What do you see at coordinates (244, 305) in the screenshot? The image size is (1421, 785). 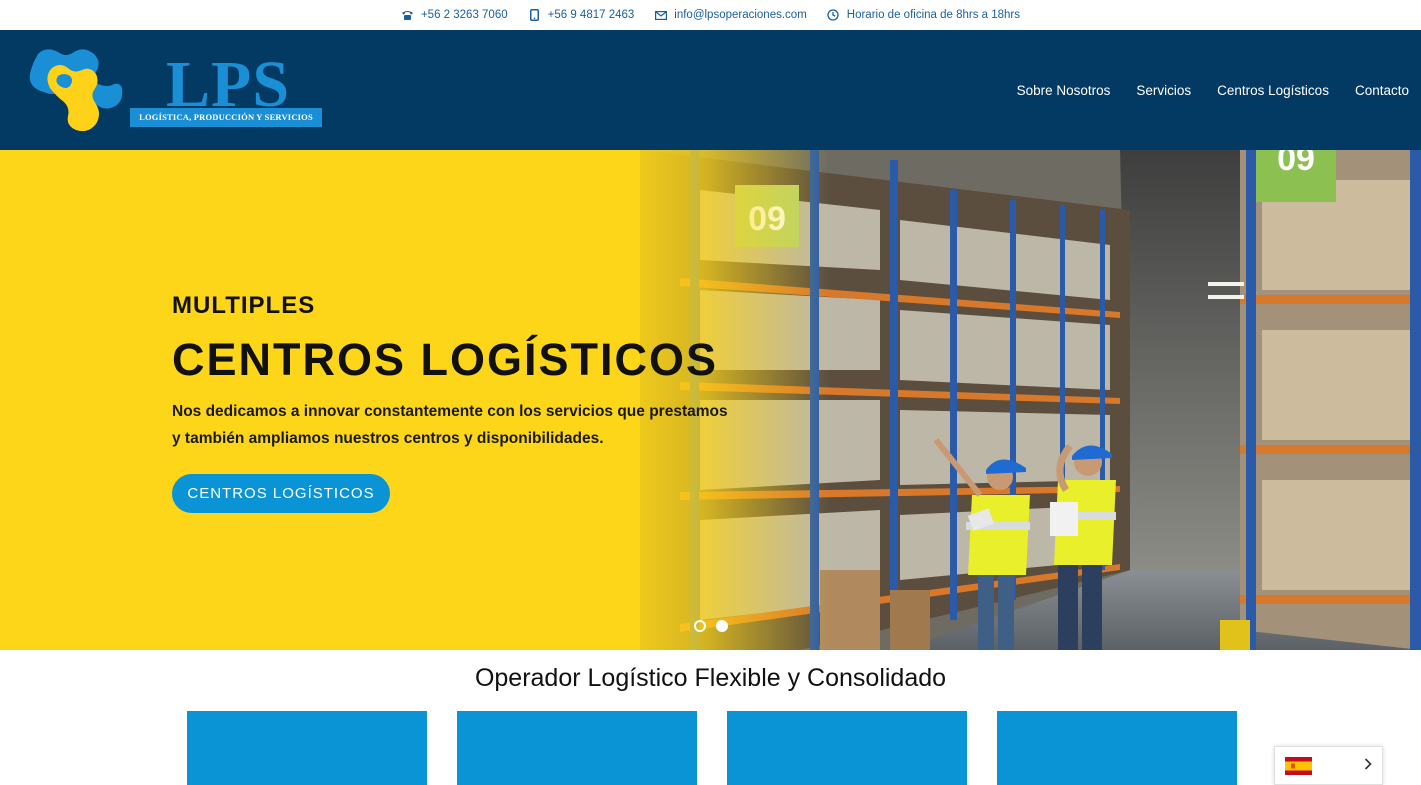 I see `hero-subtitle: MULTIPLES` at bounding box center [244, 305].